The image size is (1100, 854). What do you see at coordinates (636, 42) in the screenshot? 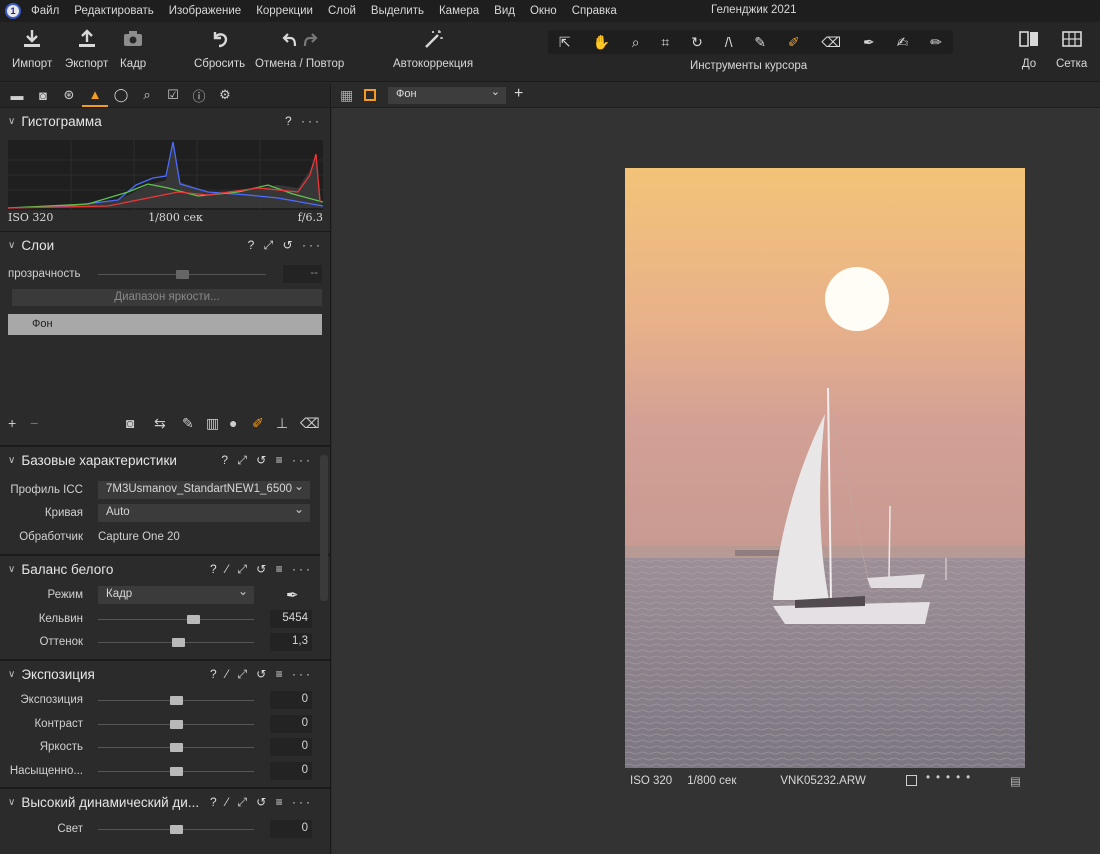
I see `zoom-tool-icon: ⌕` at bounding box center [636, 42].